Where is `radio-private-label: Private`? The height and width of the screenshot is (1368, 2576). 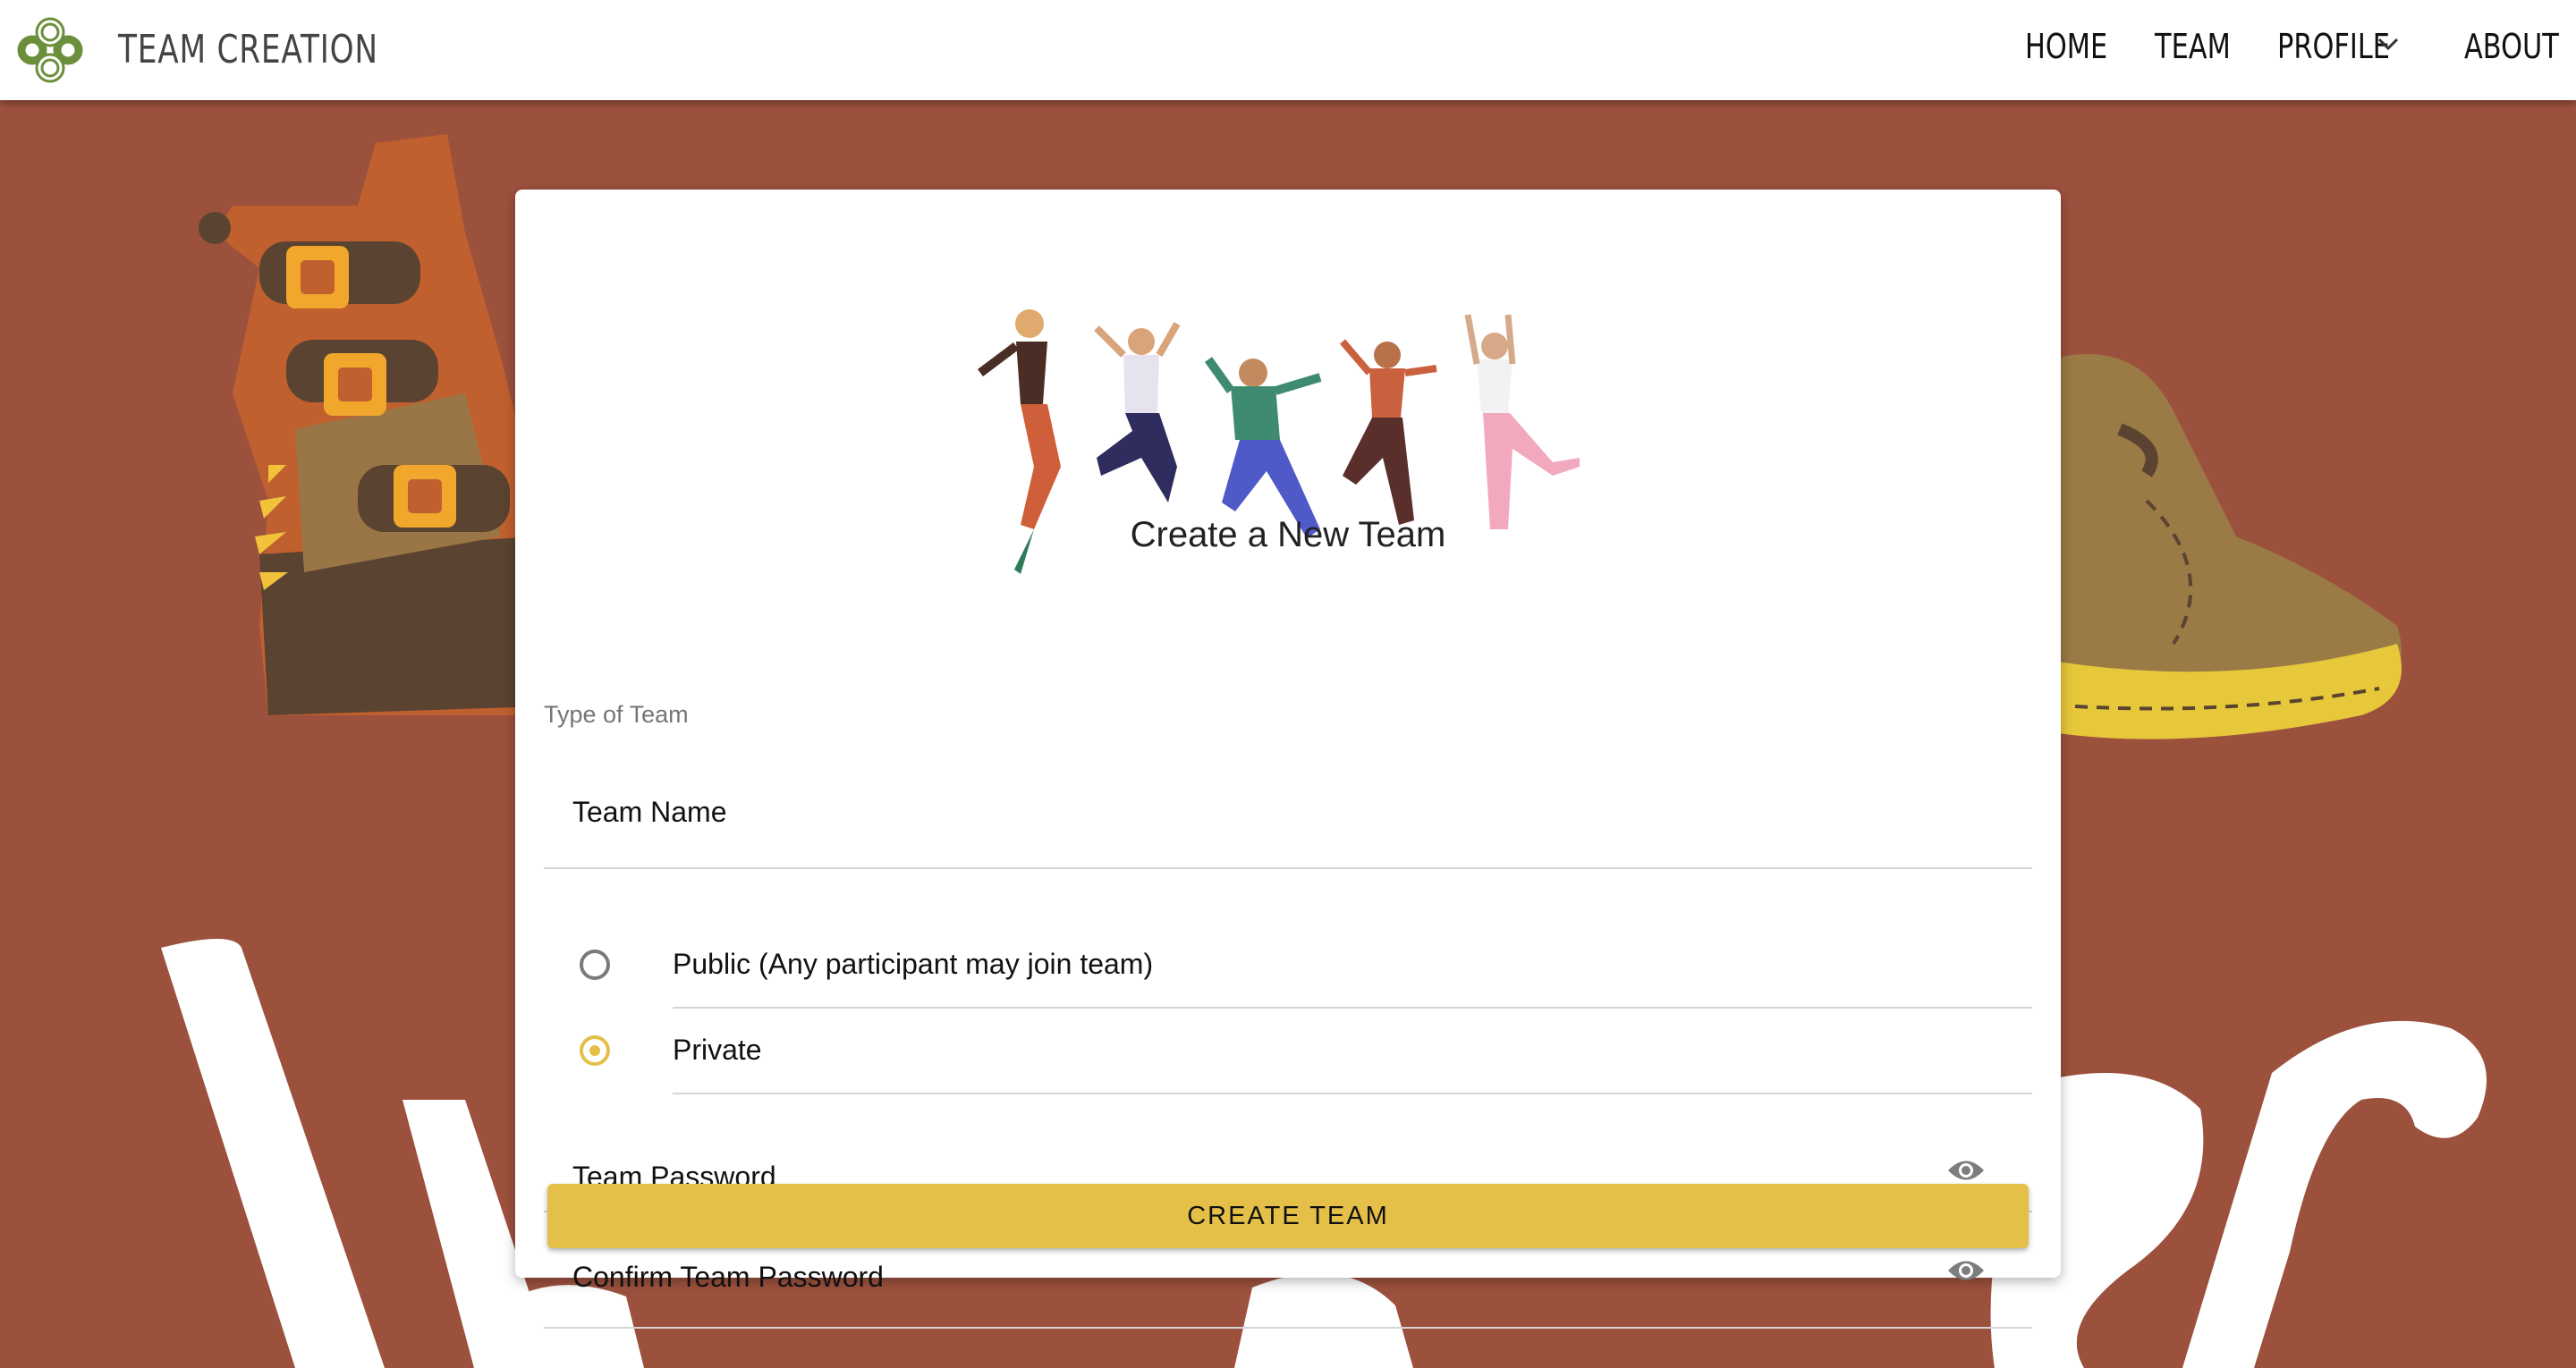 radio-private-label: Private is located at coordinates (717, 1050).